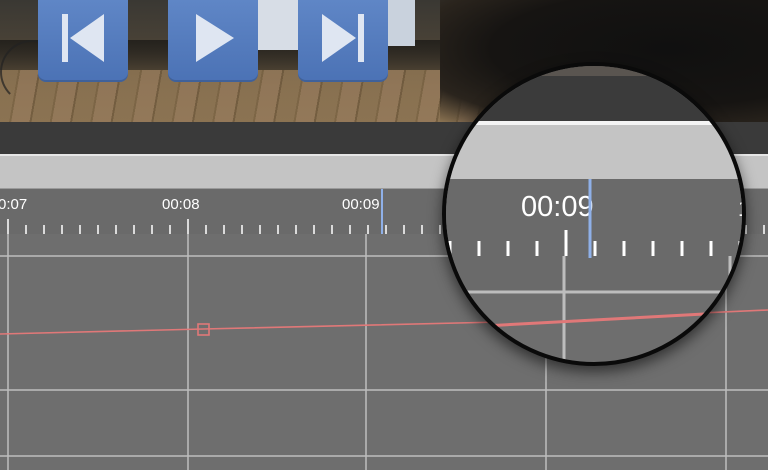  Describe the element at coordinates (215, 38) in the screenshot. I see `play-icon` at that location.